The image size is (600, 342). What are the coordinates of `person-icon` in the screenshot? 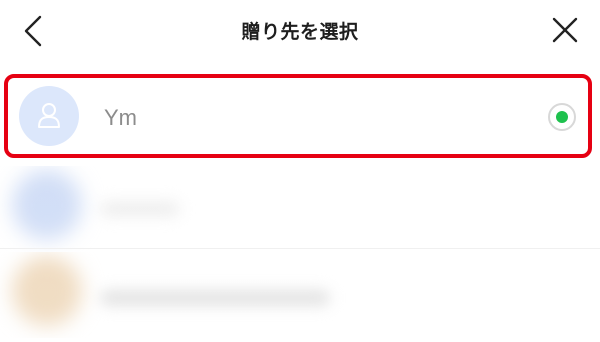 It's located at (49, 115).